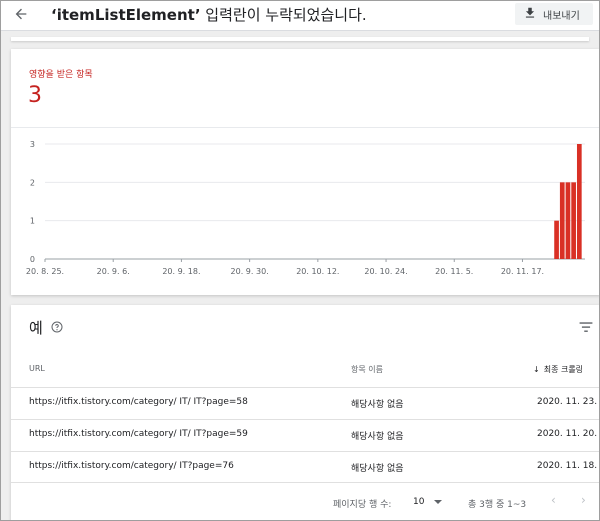 This screenshot has height=521, width=600. I want to click on page-title: ‘itemListElement’ 입력란이 누락되었습니다., so click(209, 14).